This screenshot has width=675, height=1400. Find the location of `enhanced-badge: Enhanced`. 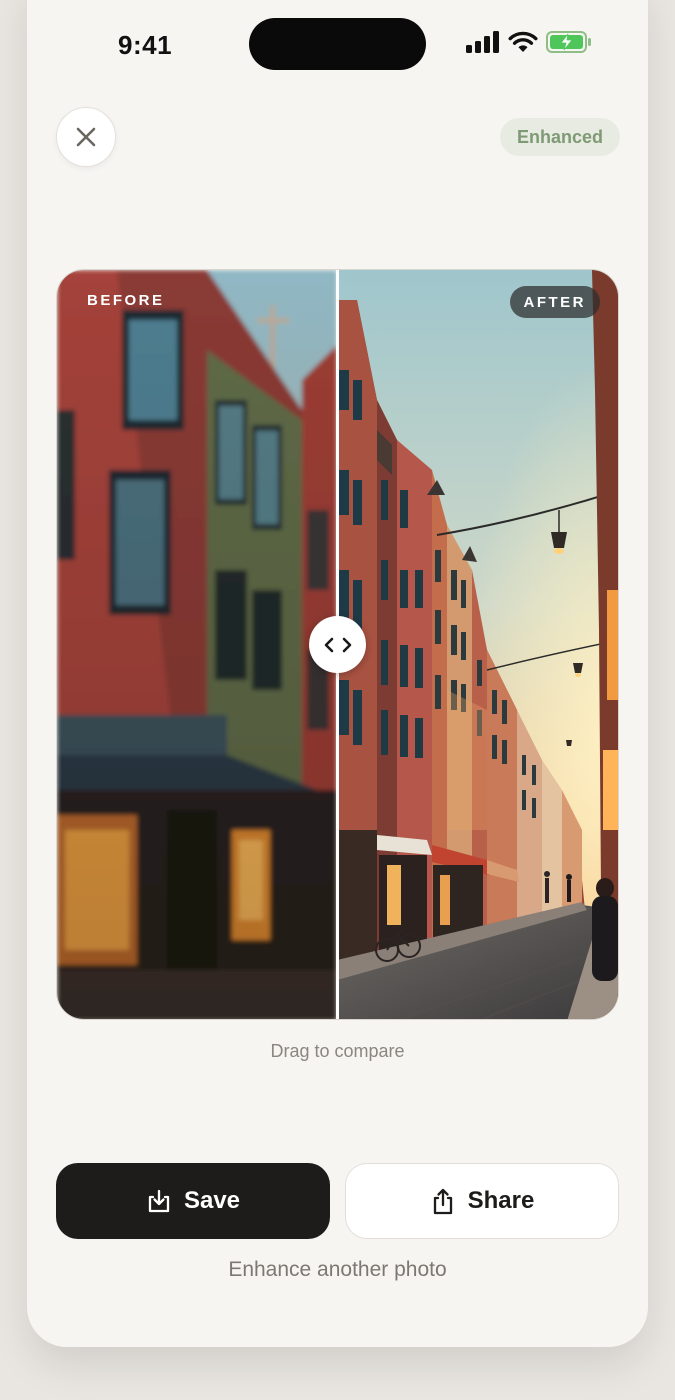

enhanced-badge: Enhanced is located at coordinates (559, 137).